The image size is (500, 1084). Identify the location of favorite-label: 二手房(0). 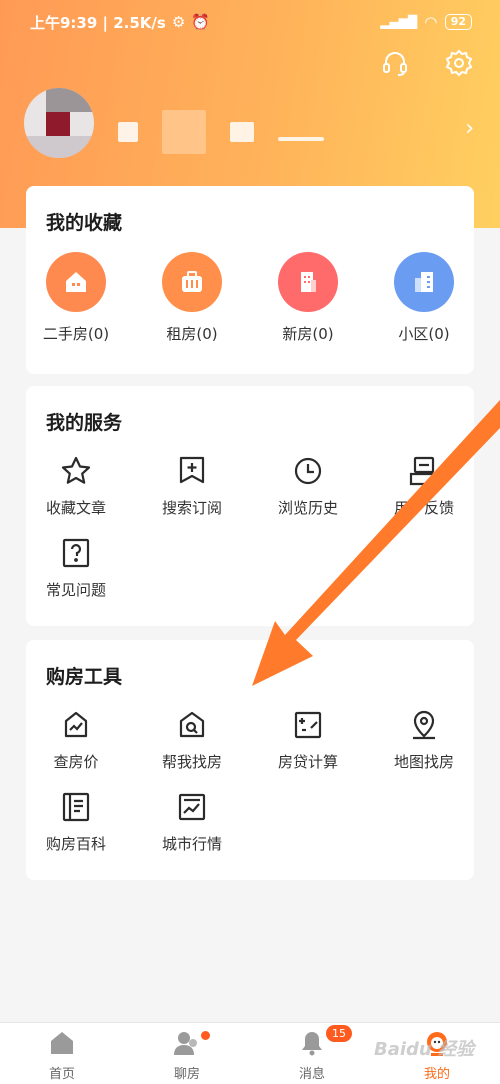
(76, 334).